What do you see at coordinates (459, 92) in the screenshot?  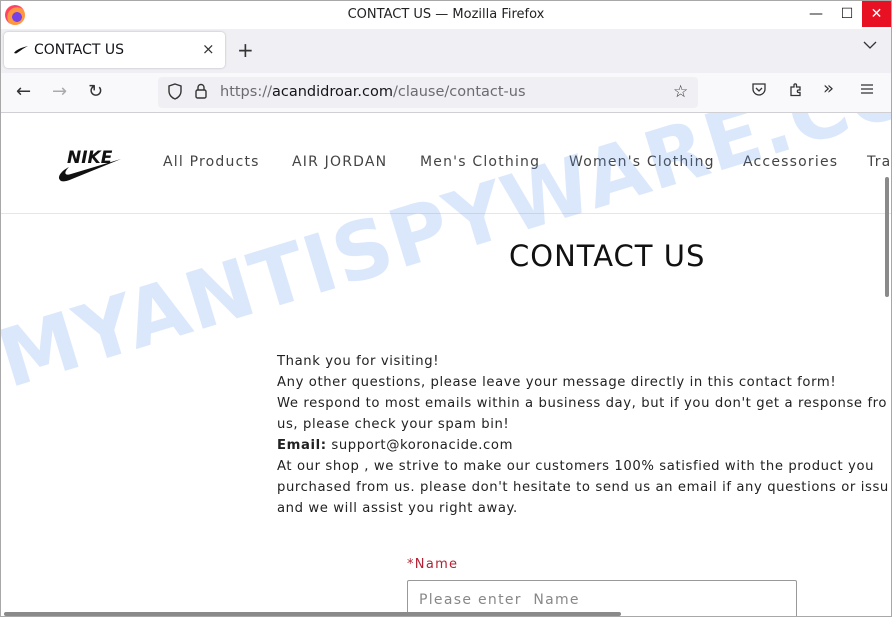 I see `url-path: /clause/contact-us` at bounding box center [459, 92].